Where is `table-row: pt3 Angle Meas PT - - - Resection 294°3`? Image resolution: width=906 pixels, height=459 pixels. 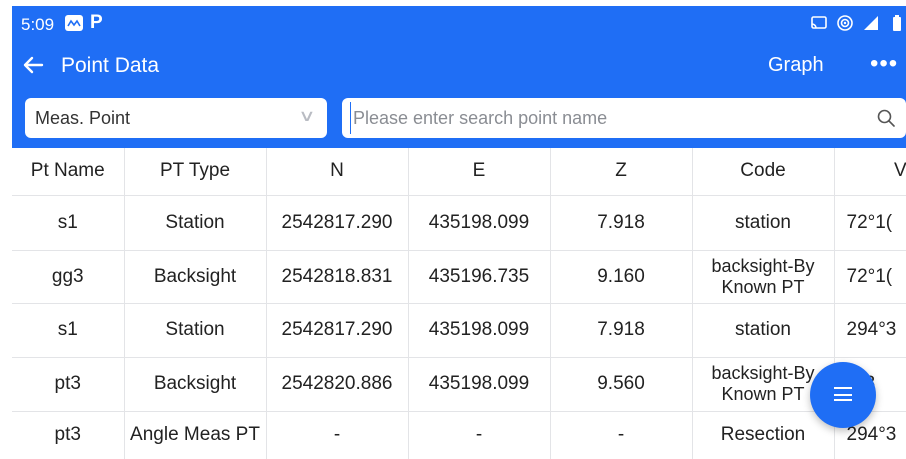 table-row: pt3 Angle Meas PT - - - Resection 294°3 is located at coordinates (459, 435).